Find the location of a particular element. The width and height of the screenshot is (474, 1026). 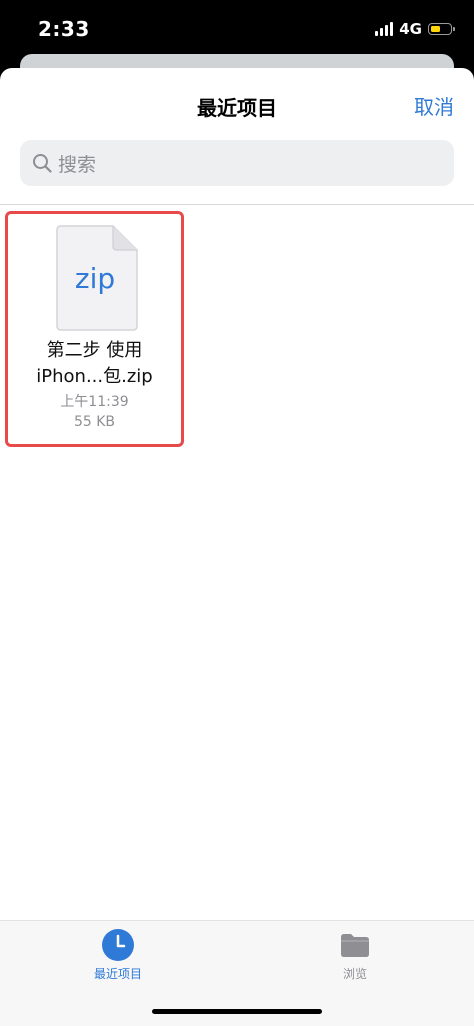

page-title: 最近项目 is located at coordinates (237, 108).